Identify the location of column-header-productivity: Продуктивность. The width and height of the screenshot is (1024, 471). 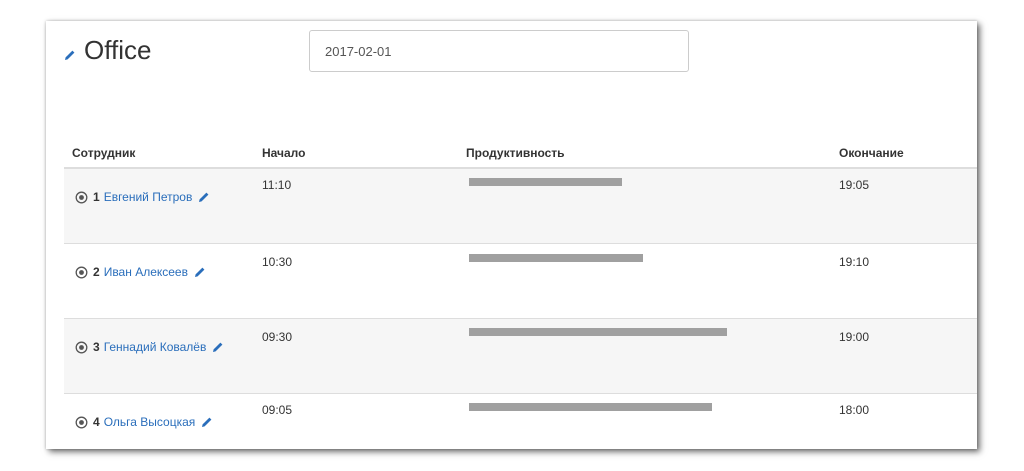
(515, 153).